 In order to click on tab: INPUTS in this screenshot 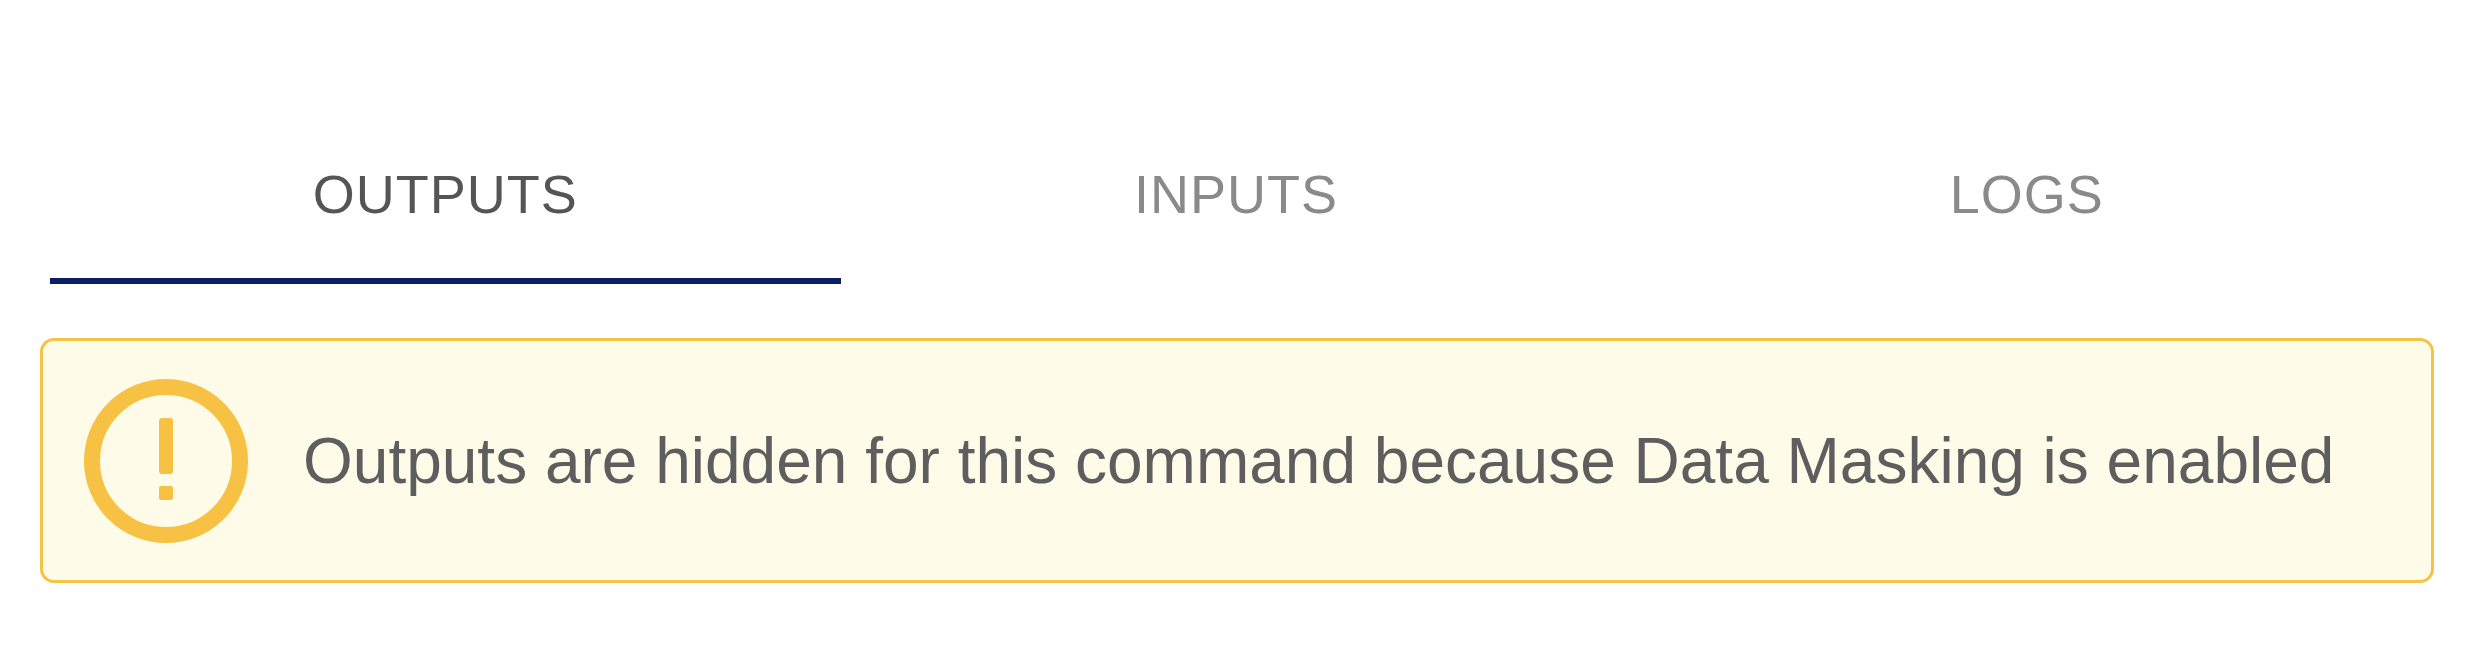, I will do `click(1236, 197)`.